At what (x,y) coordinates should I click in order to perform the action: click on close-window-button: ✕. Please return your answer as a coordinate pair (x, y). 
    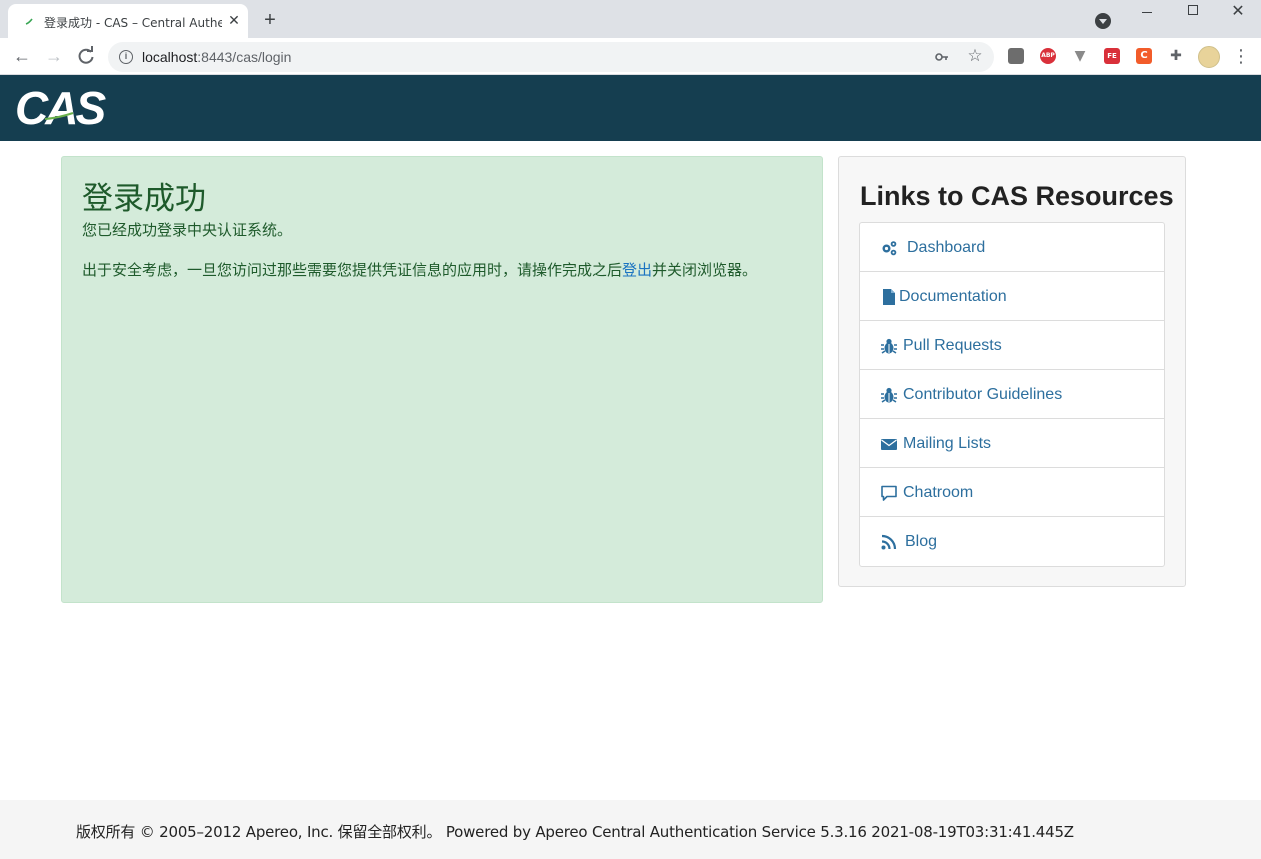
    Looking at the image, I should click on (1238, 15).